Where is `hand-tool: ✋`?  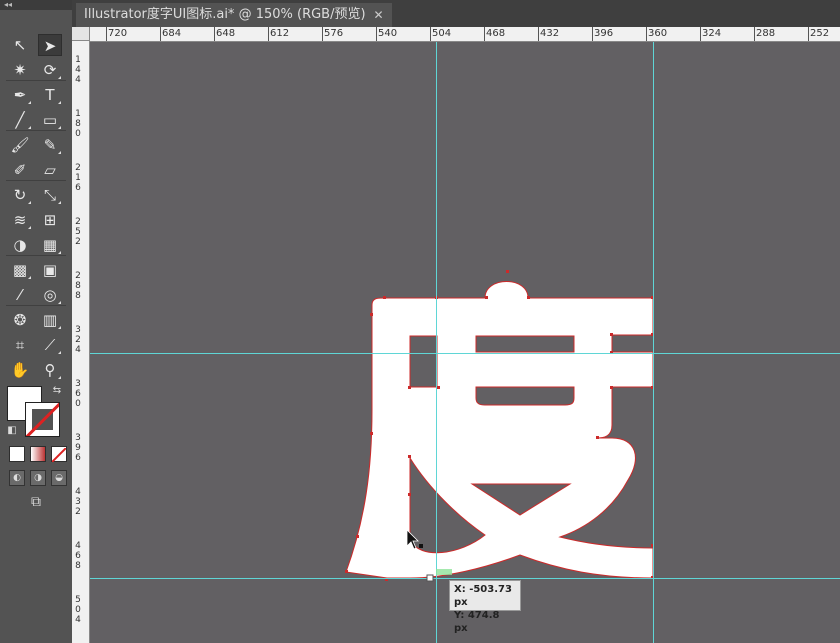 hand-tool: ✋ is located at coordinates (20, 370).